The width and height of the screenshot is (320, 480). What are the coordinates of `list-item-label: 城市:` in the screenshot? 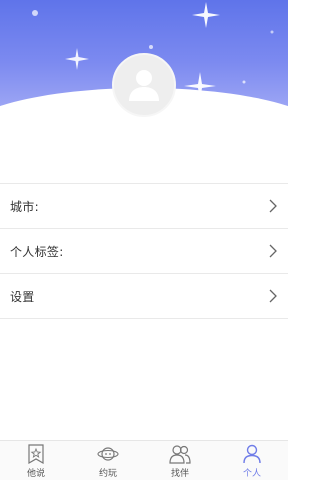 It's located at (24, 206).